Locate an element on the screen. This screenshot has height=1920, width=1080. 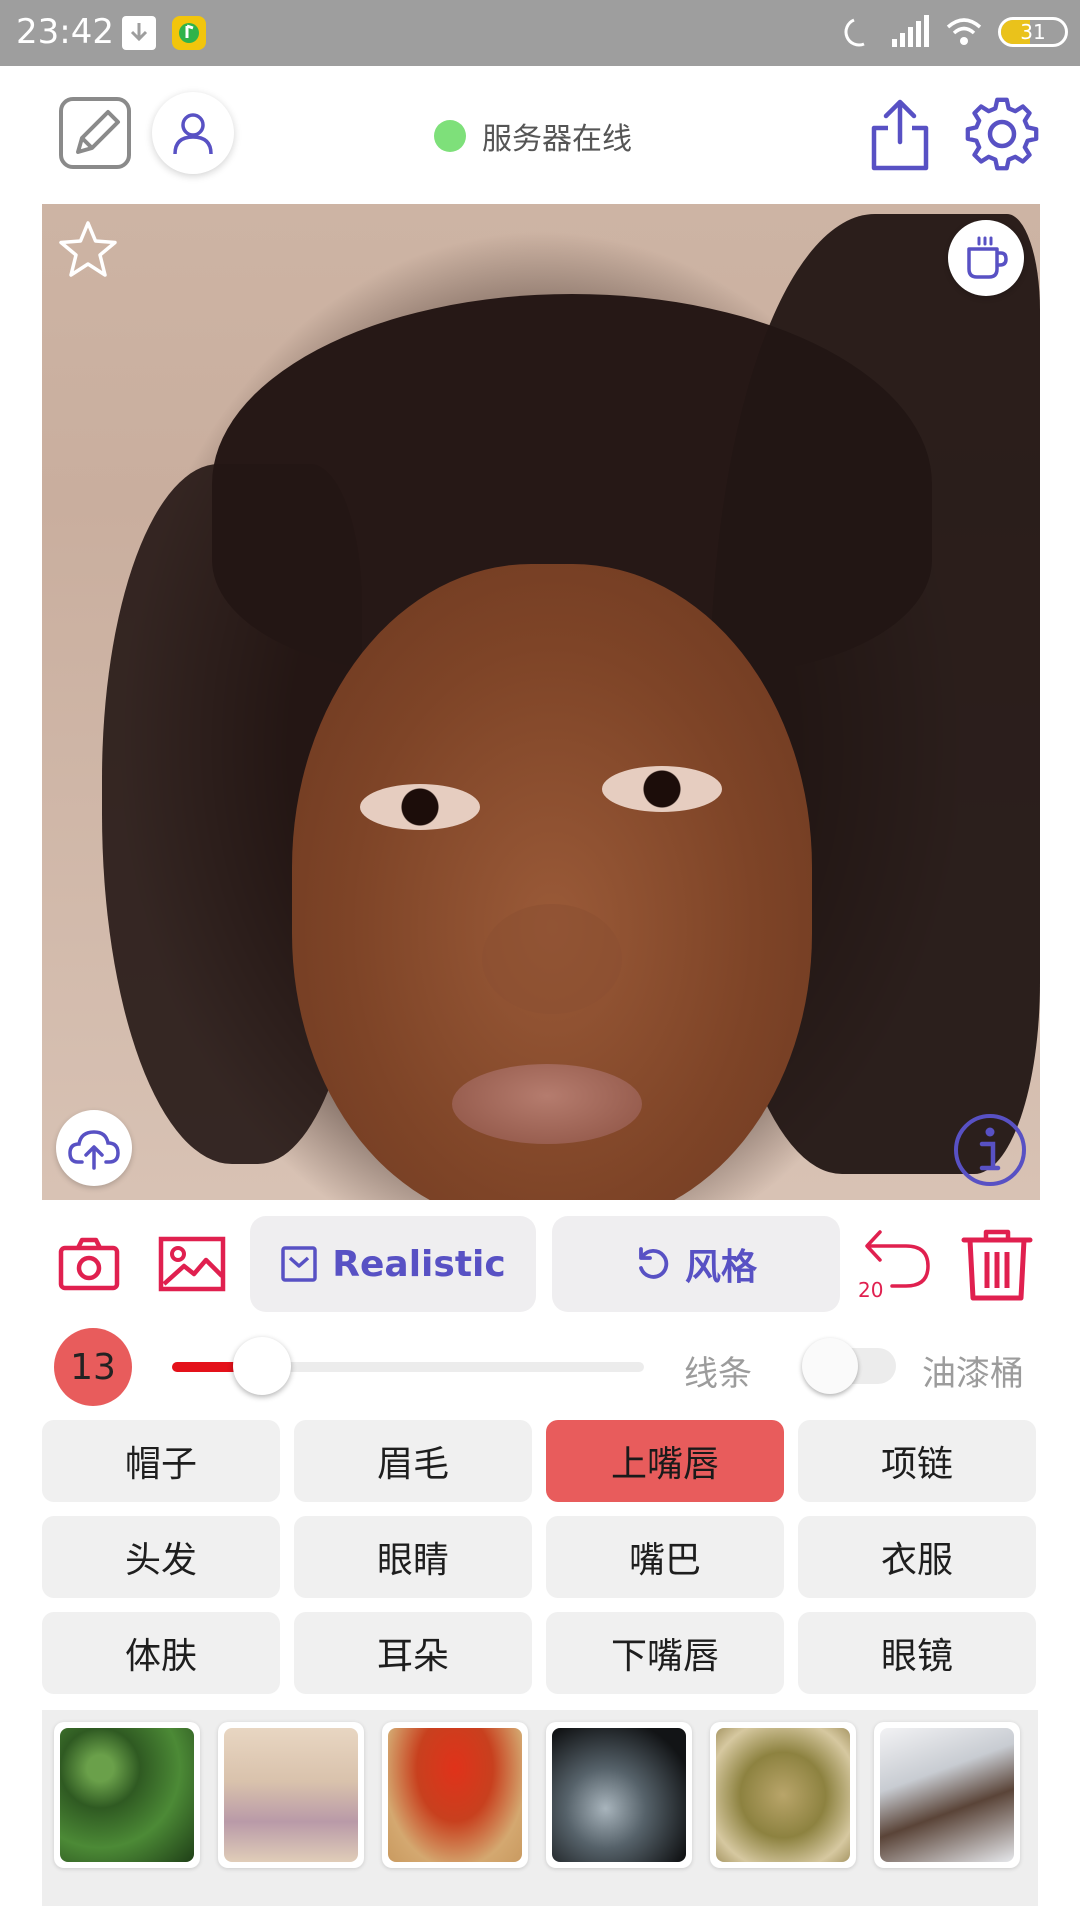
gear-icon is located at coordinates (1002, 134).